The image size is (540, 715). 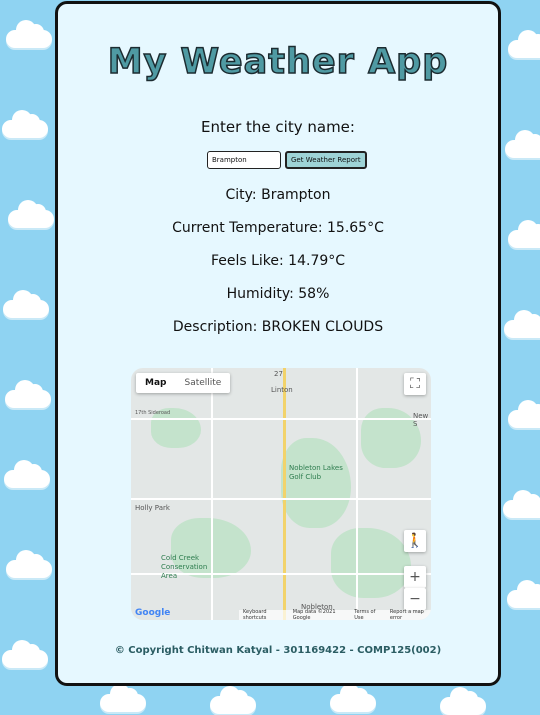 I want to click on map-label-cold-creek: Cold Creek Conservation Area, so click(x=184, y=567).